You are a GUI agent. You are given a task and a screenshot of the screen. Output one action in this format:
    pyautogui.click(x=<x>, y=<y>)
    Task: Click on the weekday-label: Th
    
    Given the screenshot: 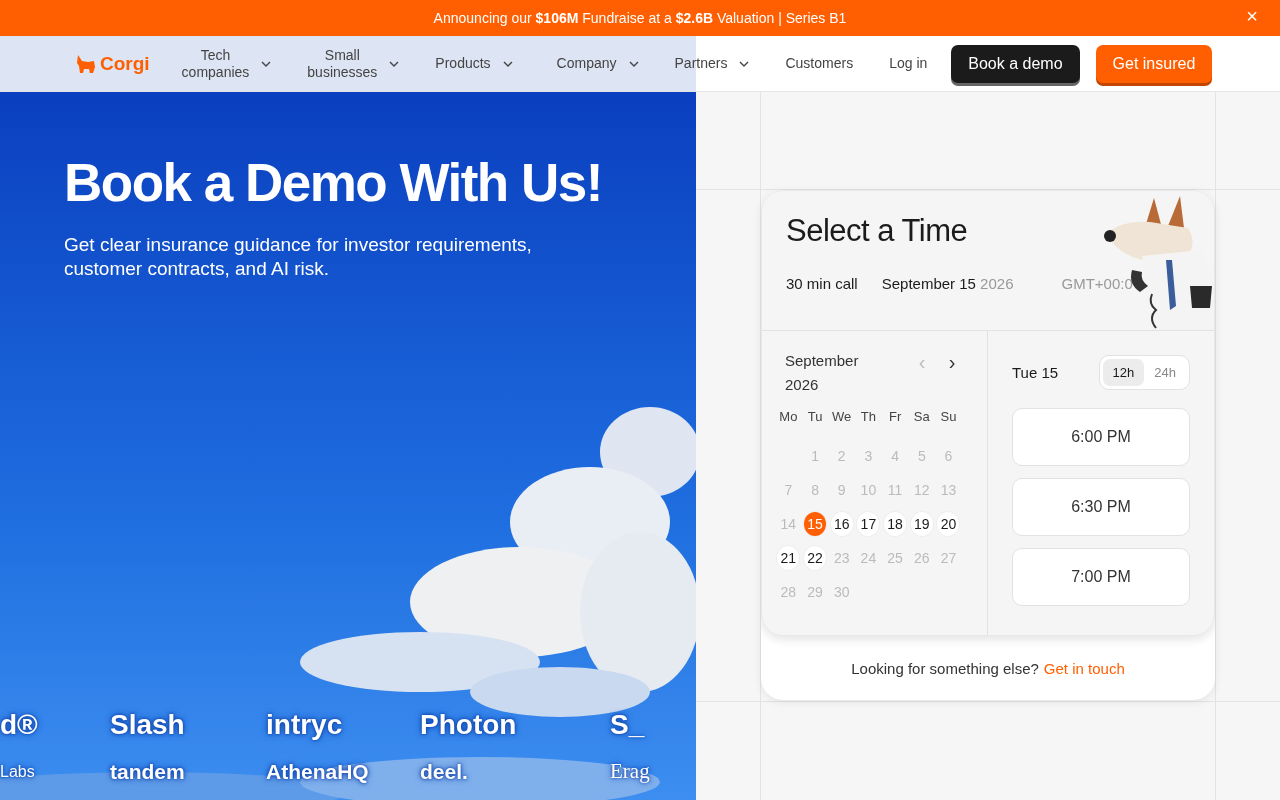 What is the action you would take?
    pyautogui.click(x=868, y=417)
    